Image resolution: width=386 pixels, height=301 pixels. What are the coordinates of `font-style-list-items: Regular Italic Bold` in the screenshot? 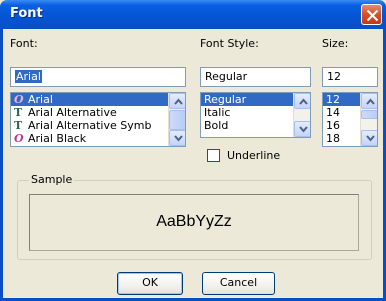 It's located at (247, 115).